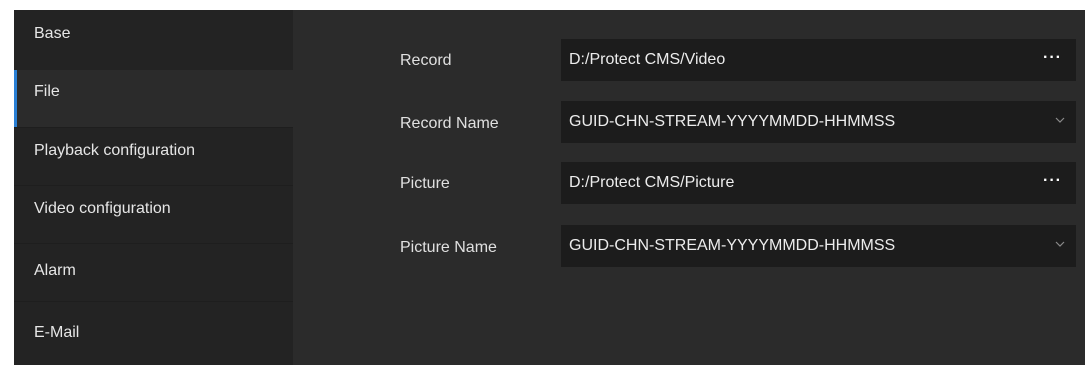 This screenshot has width=1085, height=365. I want to click on picture-path-value: D:/Protect CMS/Picture, so click(652, 182).